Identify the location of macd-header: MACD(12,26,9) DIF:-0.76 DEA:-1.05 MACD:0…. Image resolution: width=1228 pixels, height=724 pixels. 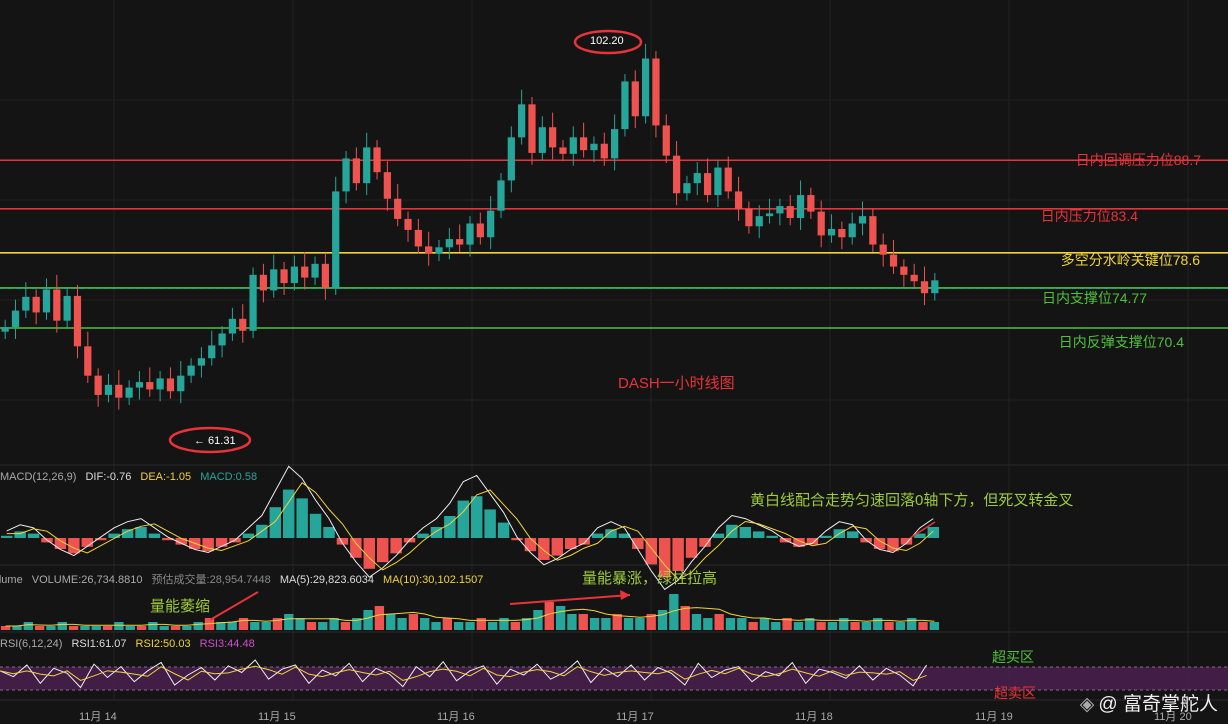
(131, 477).